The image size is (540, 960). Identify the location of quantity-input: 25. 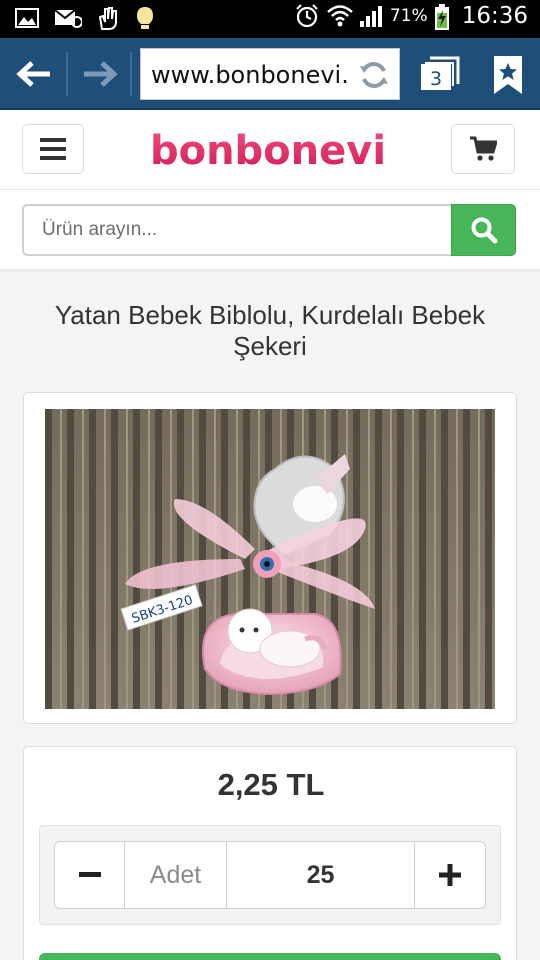
(321, 875).